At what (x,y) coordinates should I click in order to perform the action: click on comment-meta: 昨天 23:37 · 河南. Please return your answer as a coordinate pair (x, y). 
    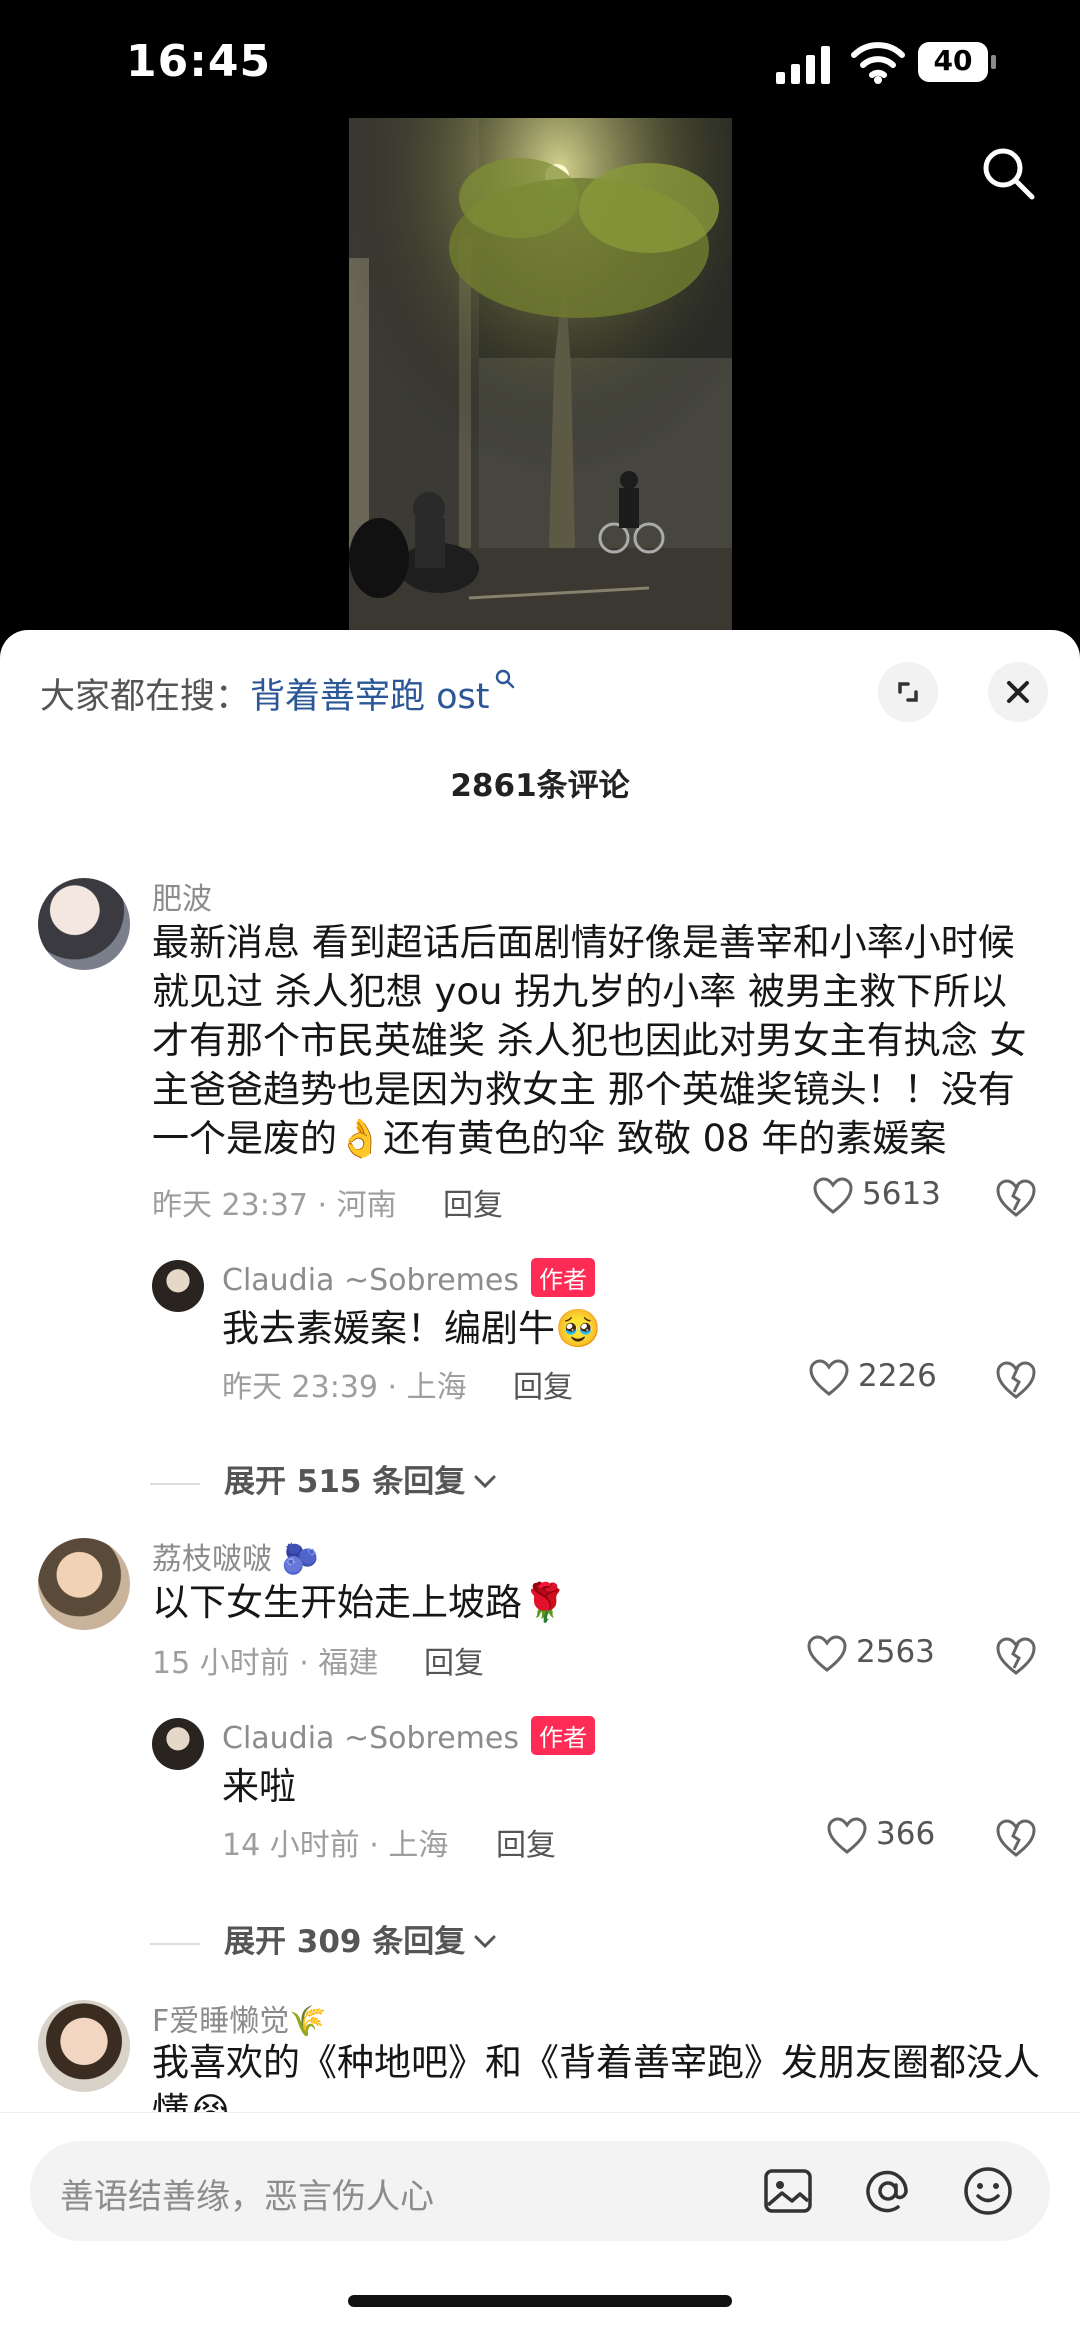
    Looking at the image, I should click on (274, 1205).